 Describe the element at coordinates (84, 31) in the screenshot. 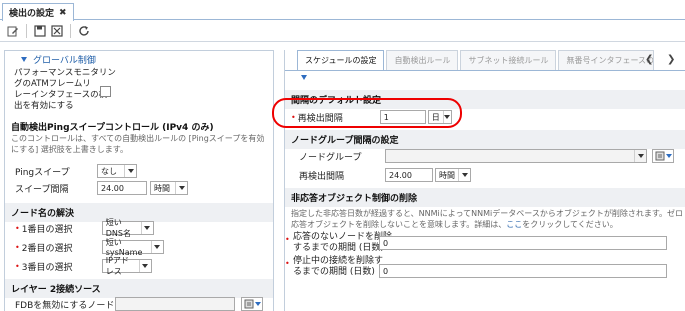

I see `refresh-icon` at that location.